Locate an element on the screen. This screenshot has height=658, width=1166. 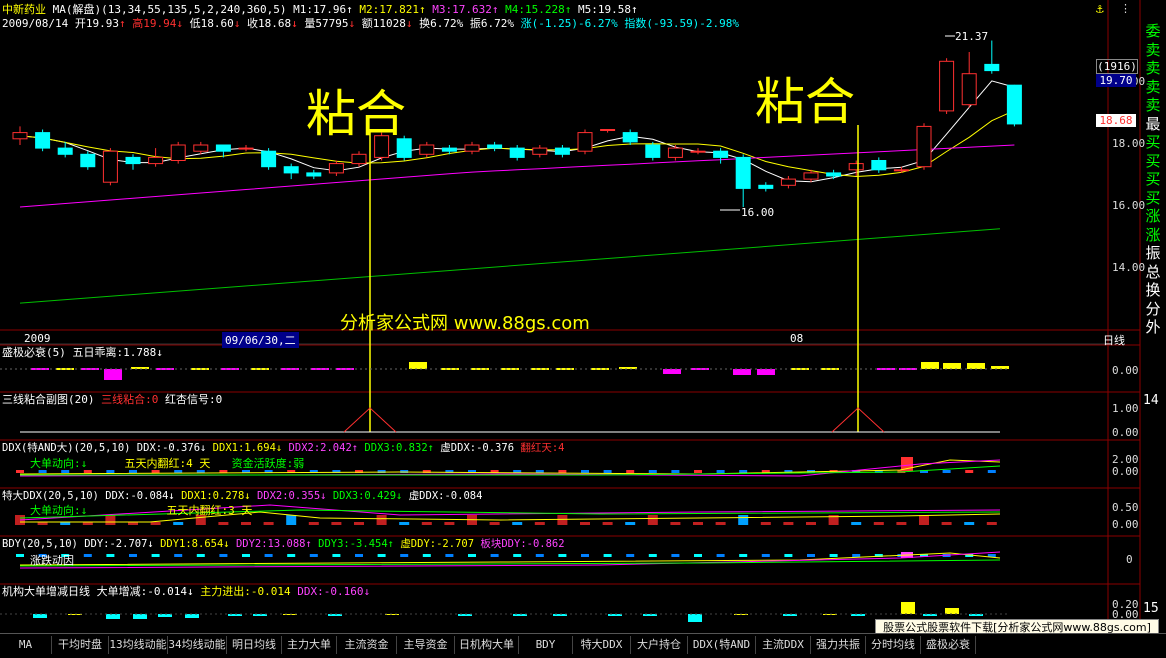
tab-10: 特大DDX is located at coordinates (602, 645).